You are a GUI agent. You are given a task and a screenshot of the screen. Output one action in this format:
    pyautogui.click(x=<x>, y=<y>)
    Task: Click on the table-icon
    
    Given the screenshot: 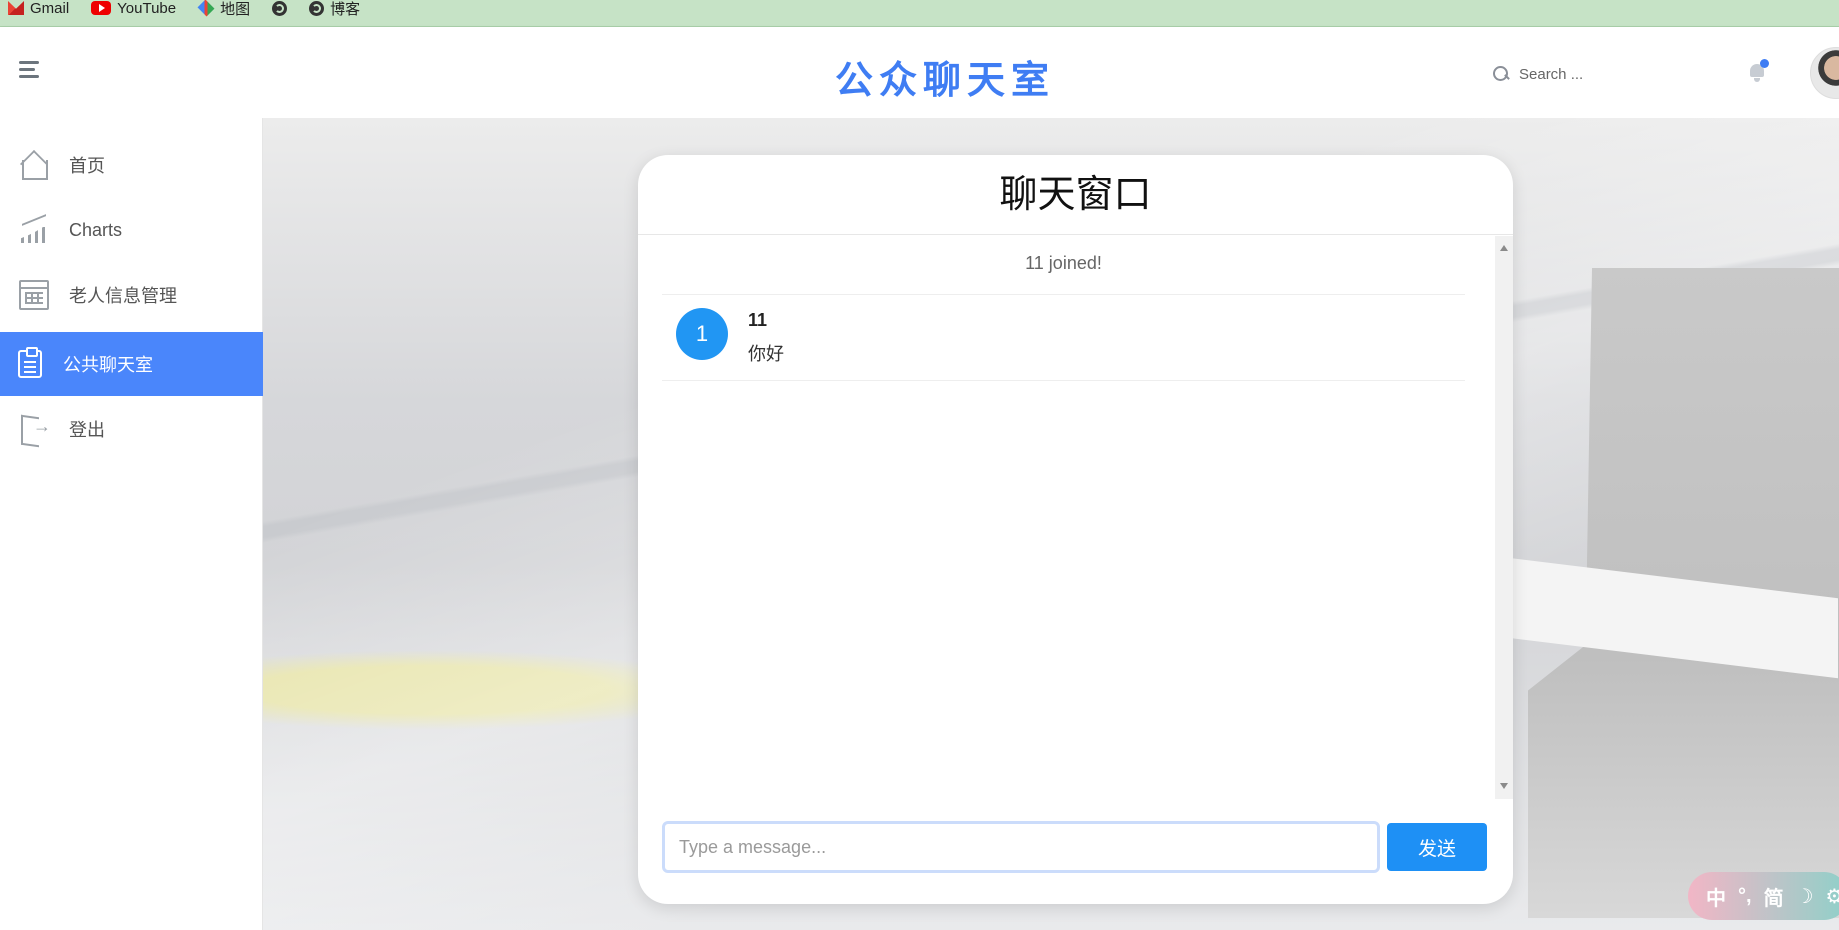 What is the action you would take?
    pyautogui.click(x=34, y=295)
    